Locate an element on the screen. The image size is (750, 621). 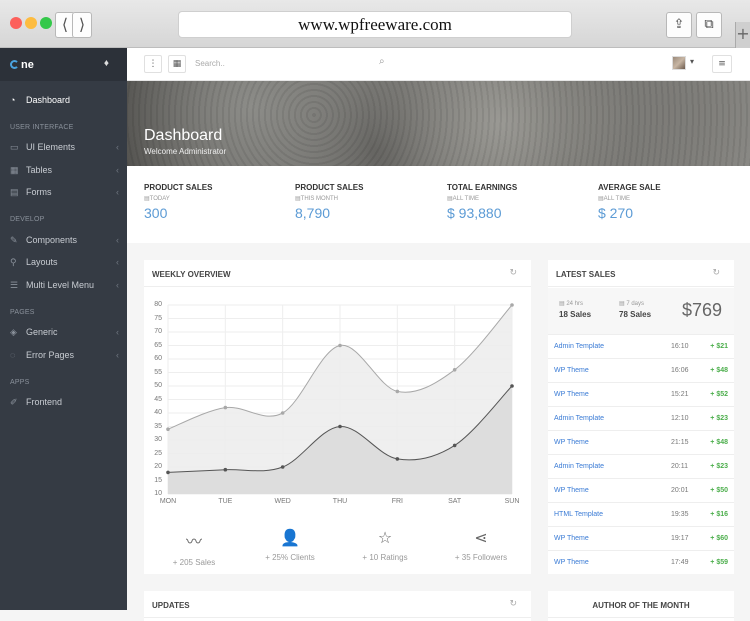
sale-time: 12:10 is located at coordinates (680, 418).